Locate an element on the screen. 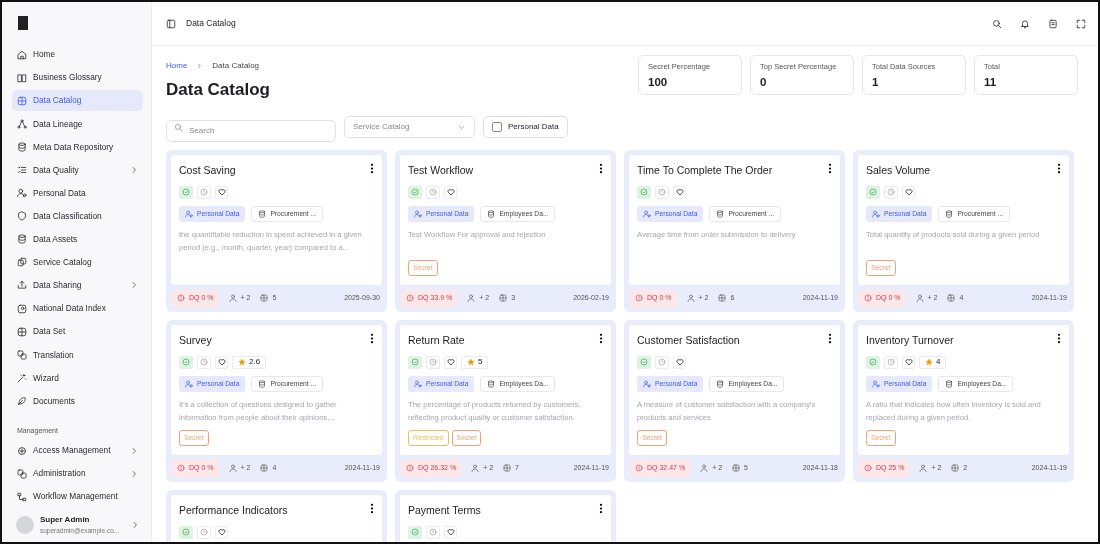  fullscreen-button is located at coordinates (1081, 23).